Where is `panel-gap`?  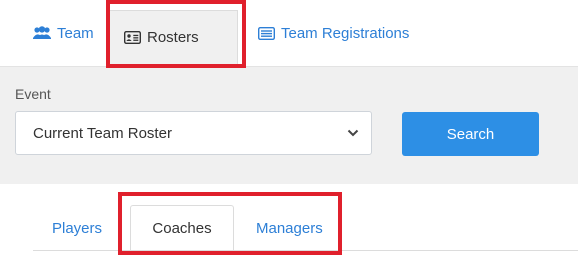
panel-gap is located at coordinates (289, 180).